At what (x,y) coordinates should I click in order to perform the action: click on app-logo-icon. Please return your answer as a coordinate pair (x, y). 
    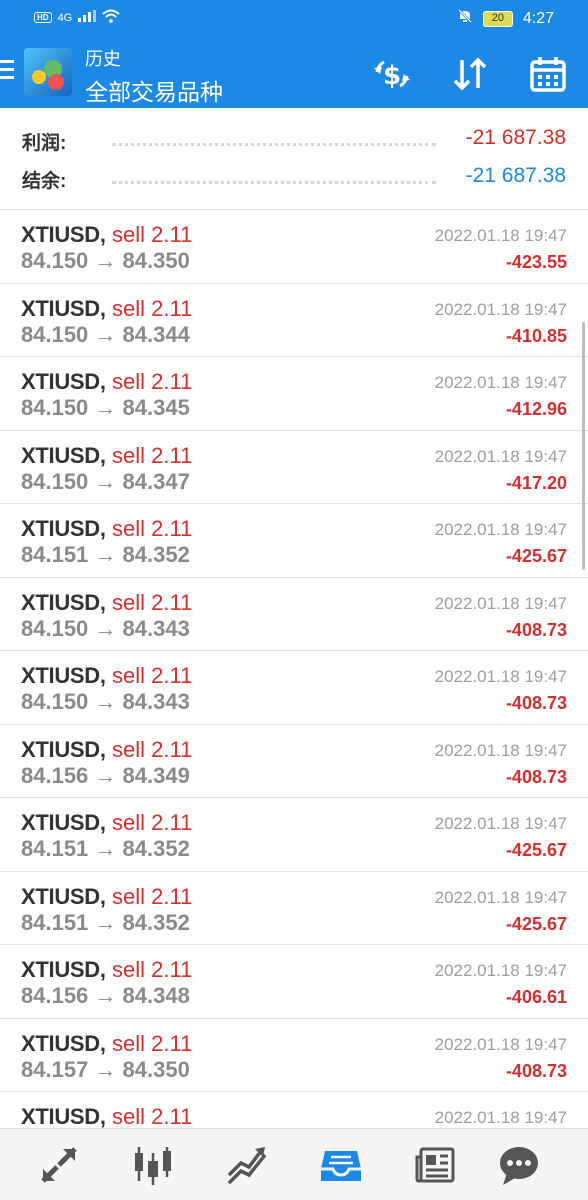
    Looking at the image, I should click on (48, 72).